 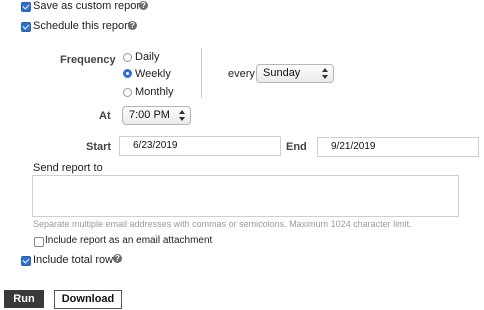 I want to click on time-select: 7:00 PM, so click(x=156, y=115).